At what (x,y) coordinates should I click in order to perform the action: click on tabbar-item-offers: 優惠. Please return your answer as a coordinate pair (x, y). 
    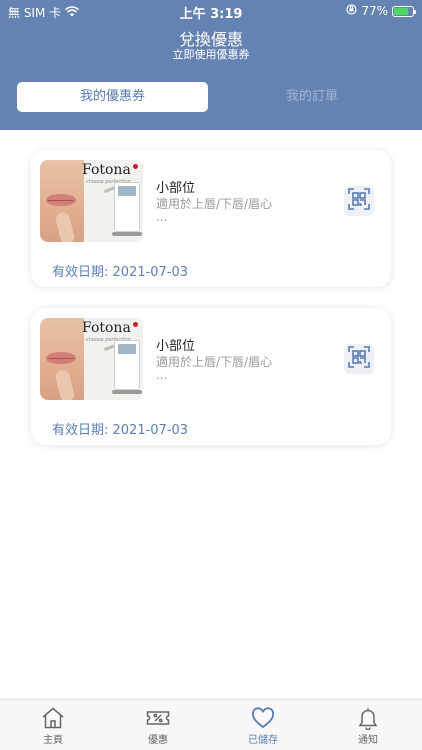
    Looking at the image, I should click on (158, 726).